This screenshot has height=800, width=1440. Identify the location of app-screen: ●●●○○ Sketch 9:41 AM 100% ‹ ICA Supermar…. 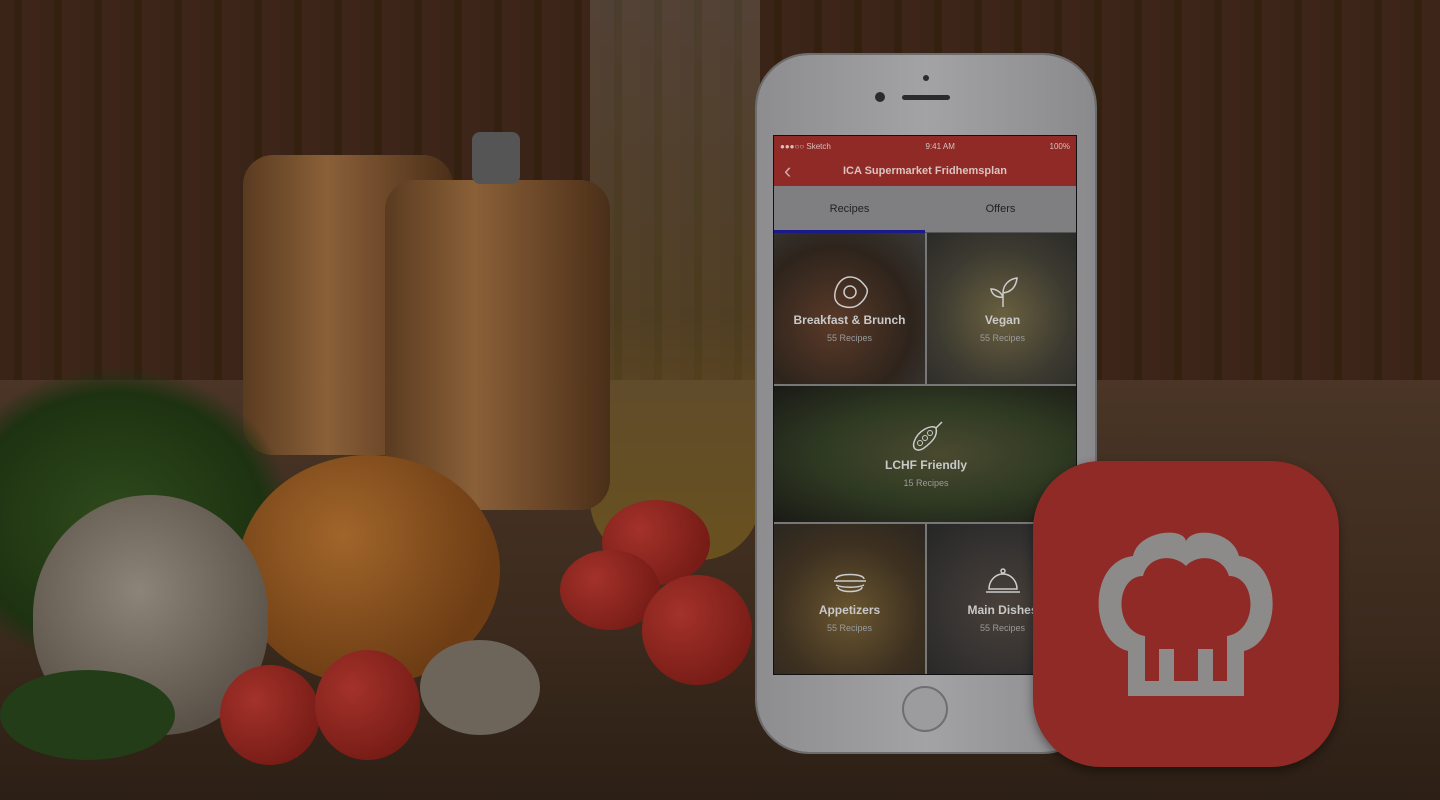
(925, 405).